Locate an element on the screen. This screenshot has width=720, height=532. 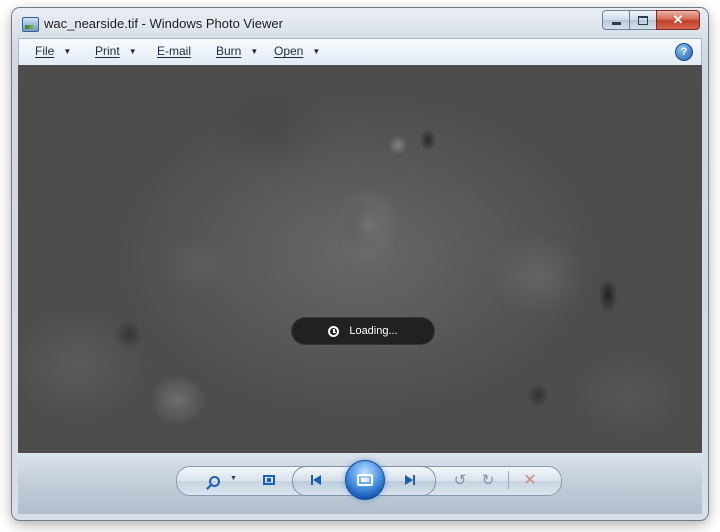
delete-icon: ✕ is located at coordinates (530, 480).